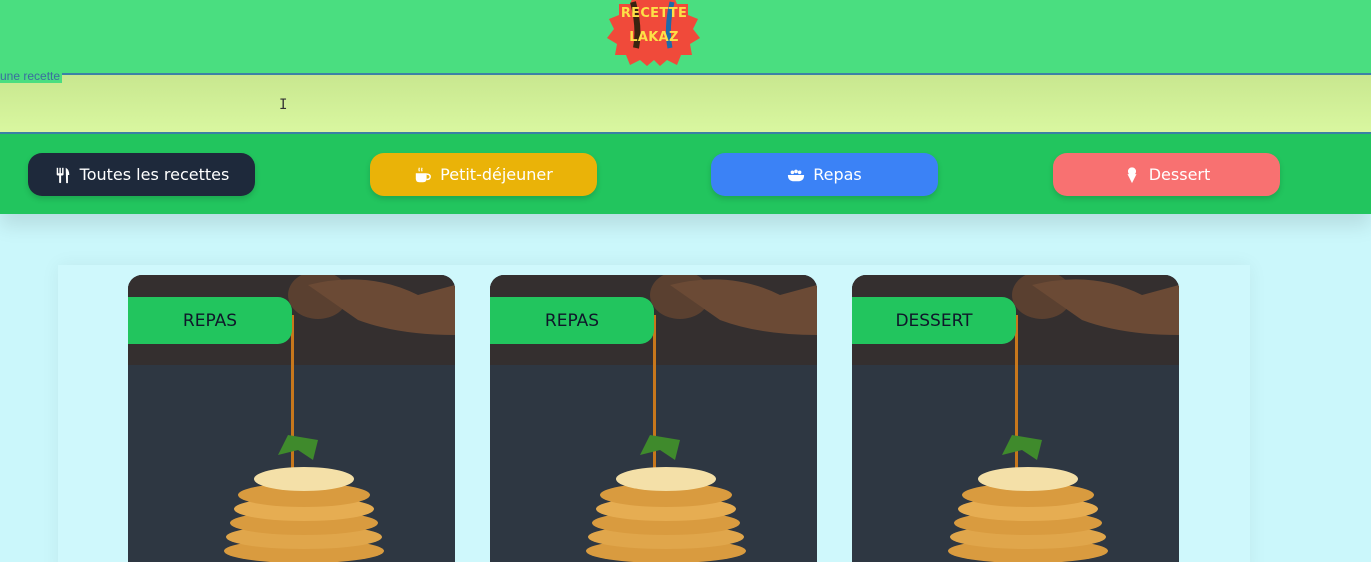 The height and width of the screenshot is (562, 1371). What do you see at coordinates (837, 174) in the screenshot?
I see `category-label: Repas` at bounding box center [837, 174].